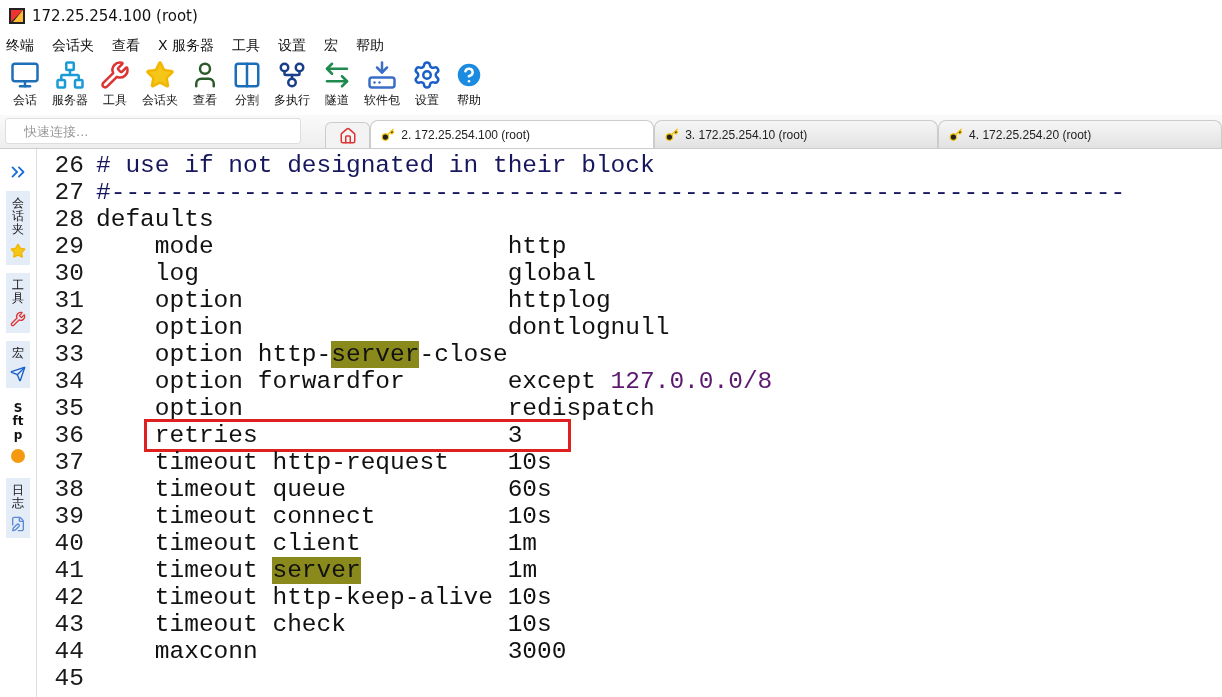  I want to click on line-number: 43, so click(69, 624).